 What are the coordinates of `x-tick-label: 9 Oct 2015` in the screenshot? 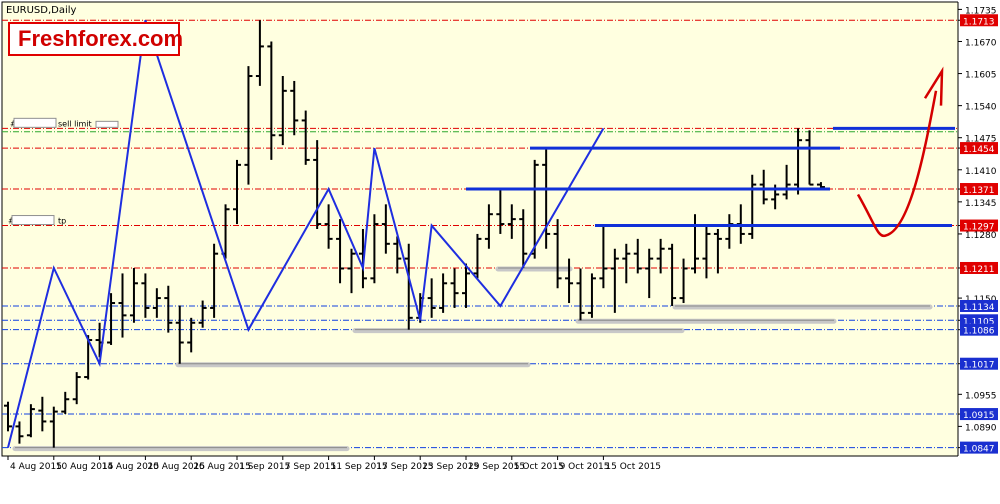 It's located at (585, 467).